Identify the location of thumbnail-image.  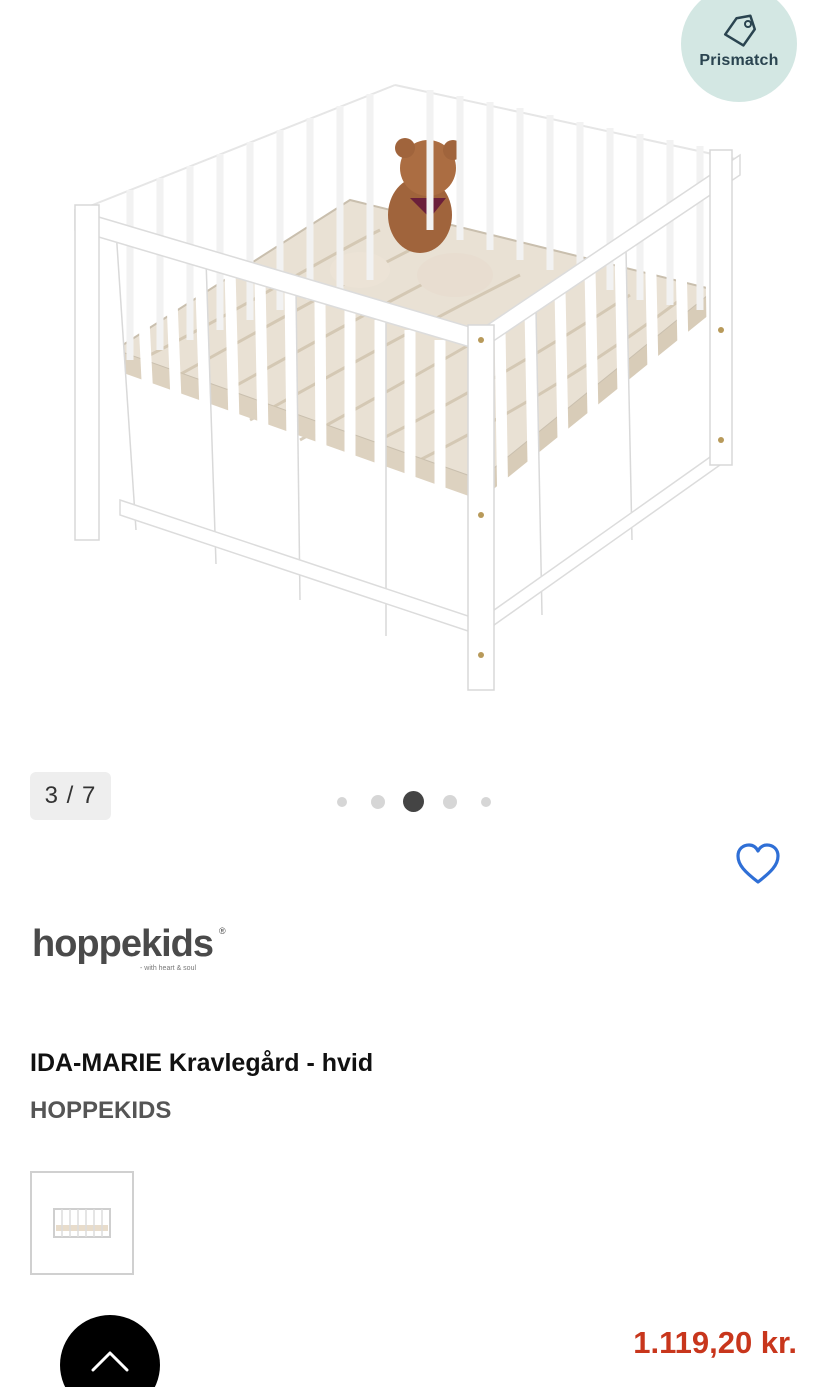
(82, 1223).